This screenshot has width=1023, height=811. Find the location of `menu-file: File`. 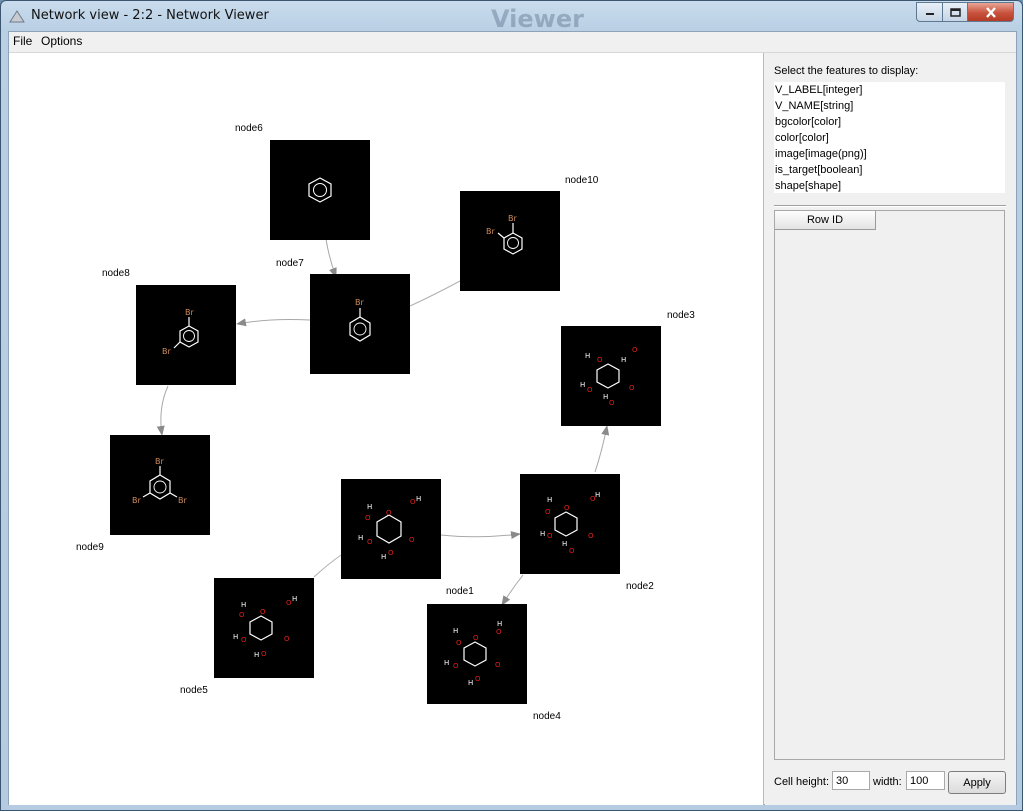

menu-file: File is located at coordinates (22, 41).